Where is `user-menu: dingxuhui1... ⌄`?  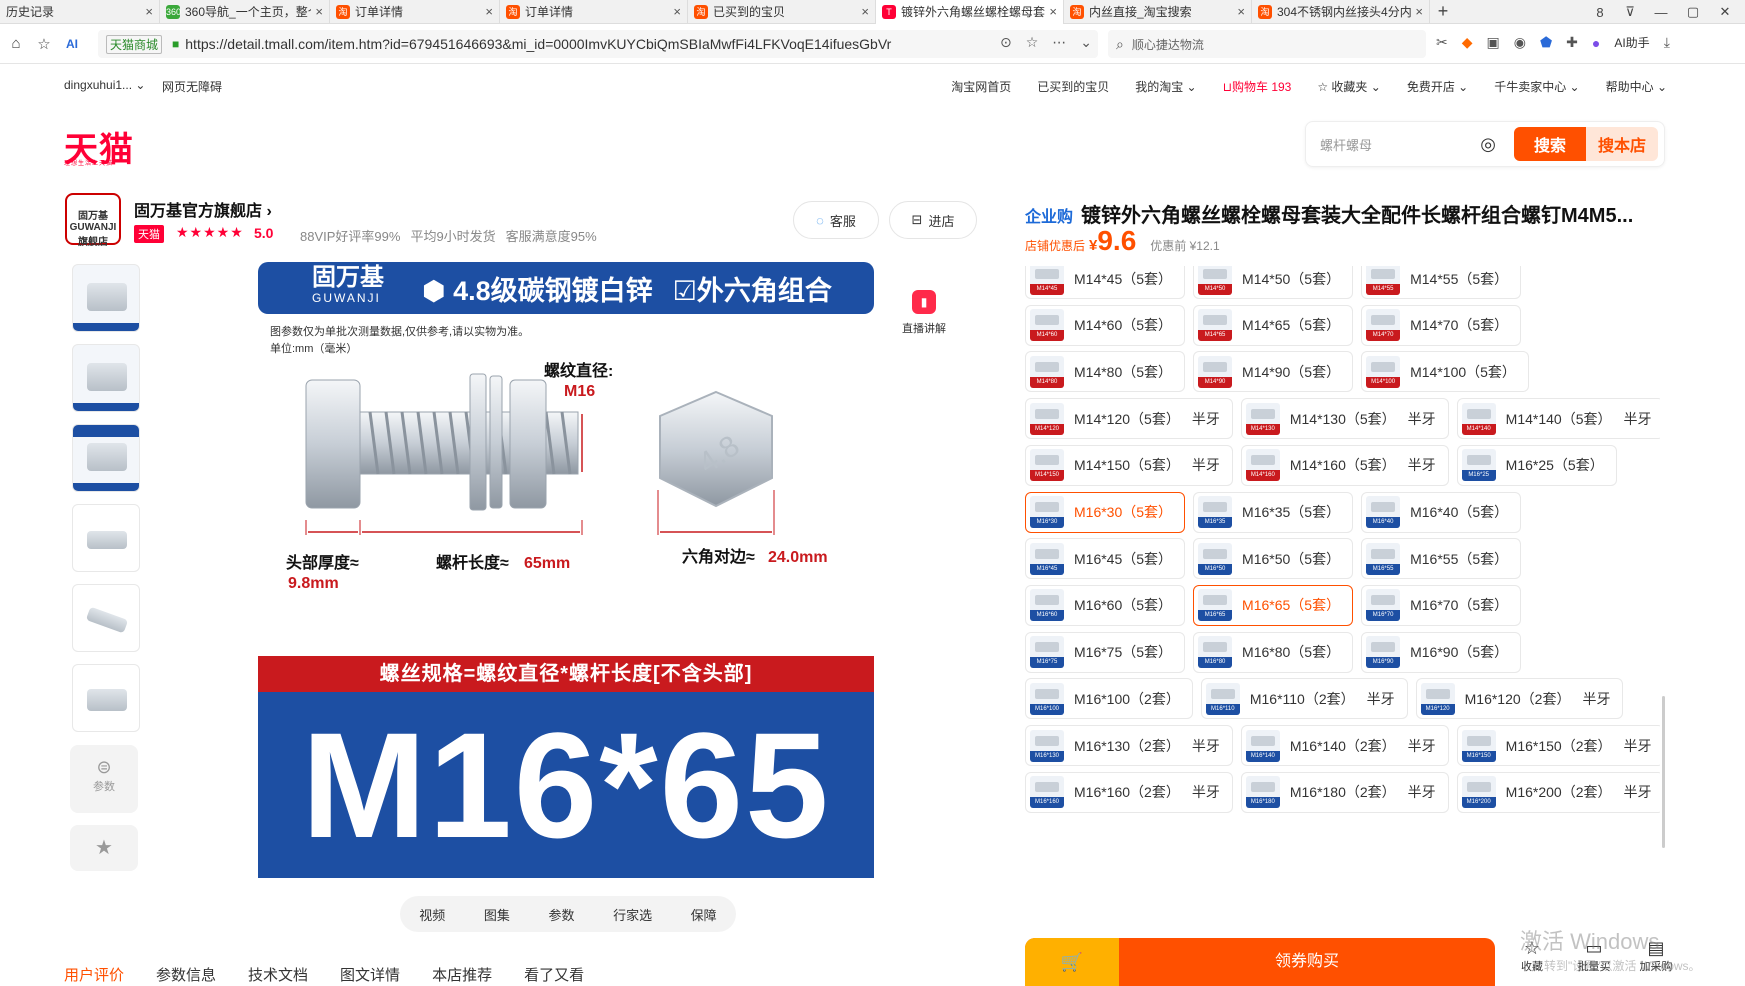 user-menu: dingxuhui1... ⌄ is located at coordinates (104, 85).